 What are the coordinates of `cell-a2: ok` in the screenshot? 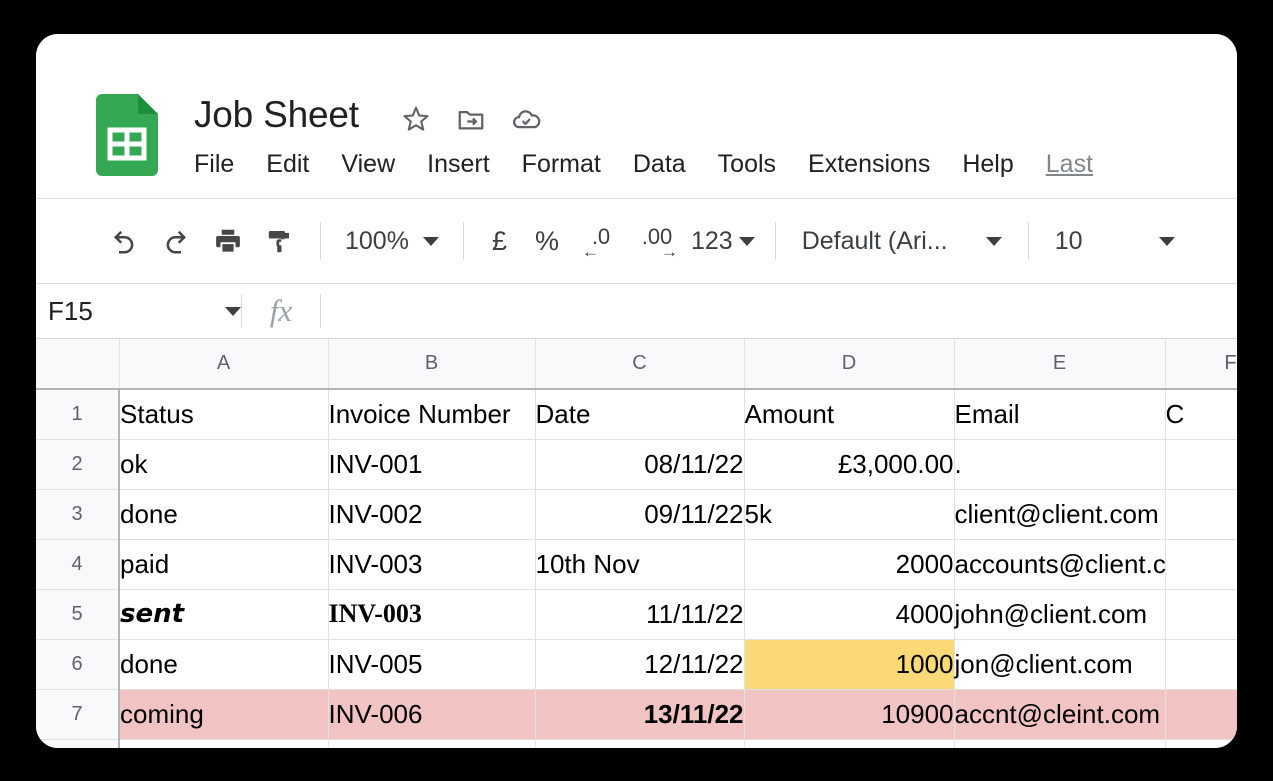 It's located at (224, 464).